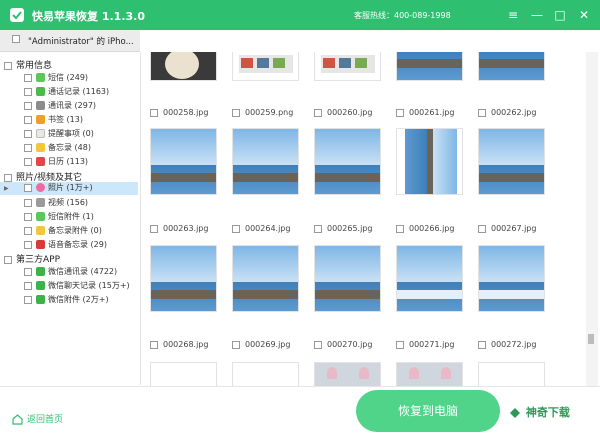  Describe the element at coordinates (513, 15) in the screenshot. I see `menu-icon: ≡` at that location.